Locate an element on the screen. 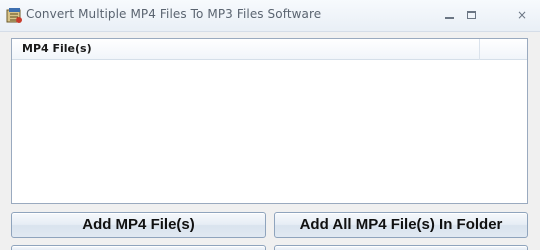  close-icon: × is located at coordinates (522, 15).